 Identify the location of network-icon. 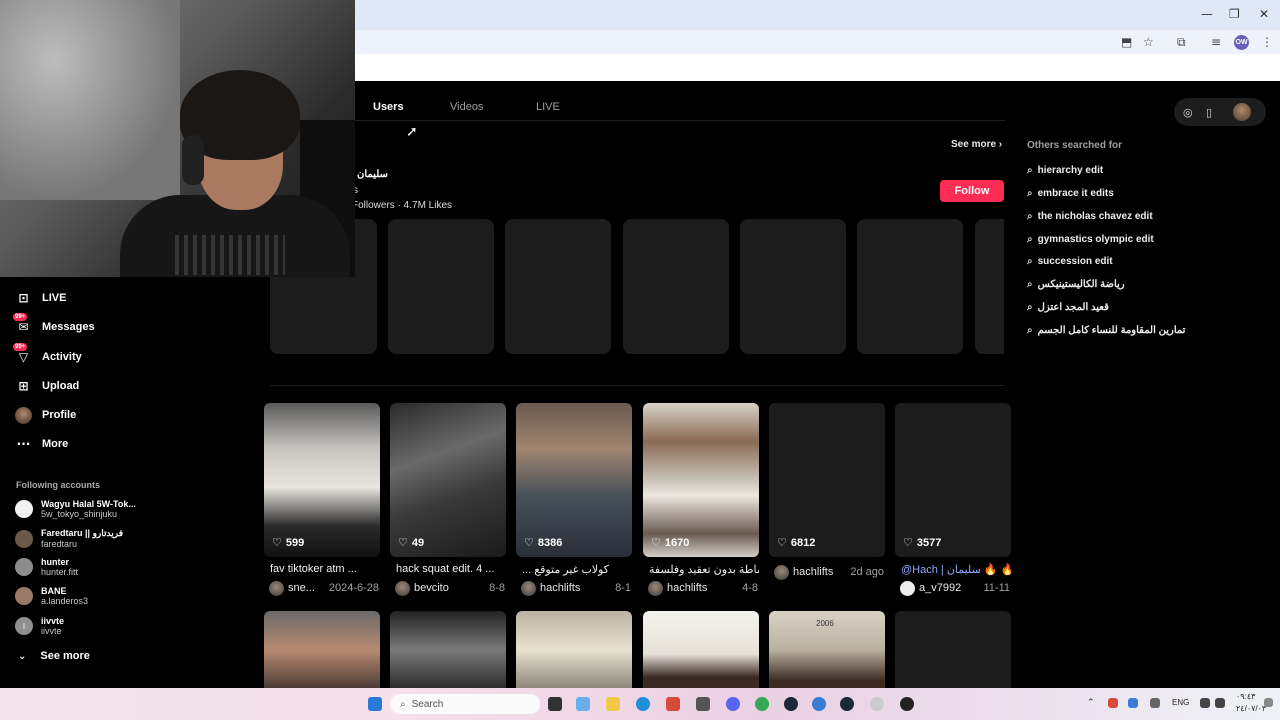
(1205, 703).